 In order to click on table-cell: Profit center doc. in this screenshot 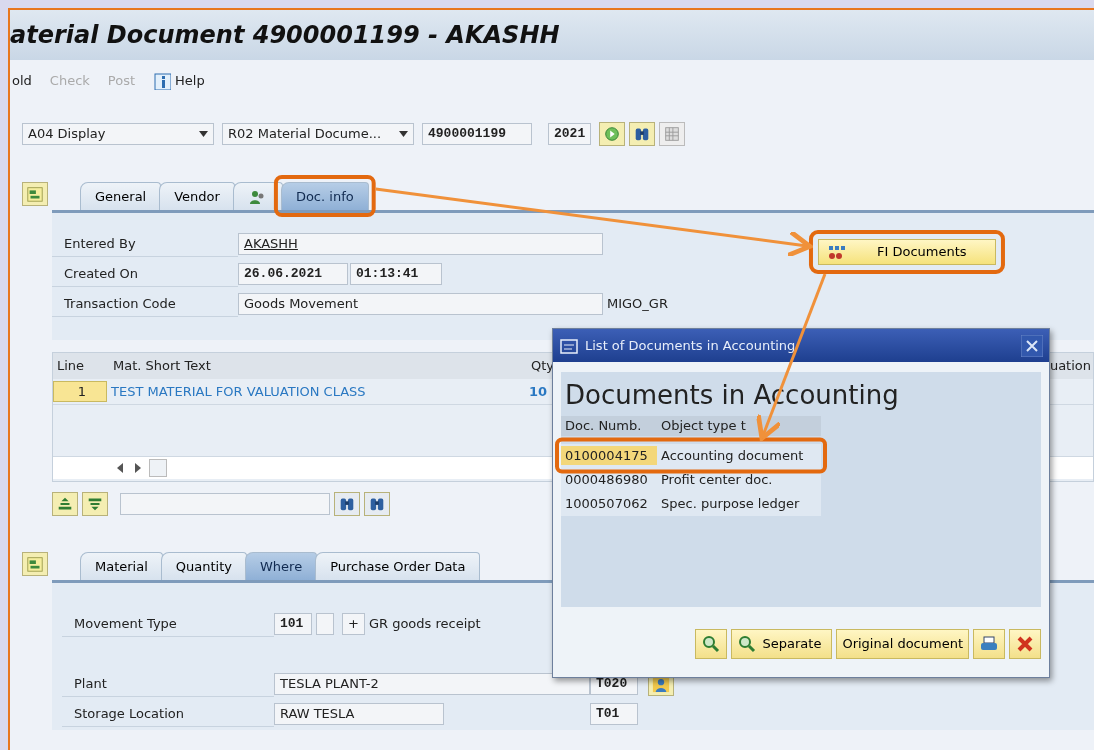, I will do `click(739, 479)`.